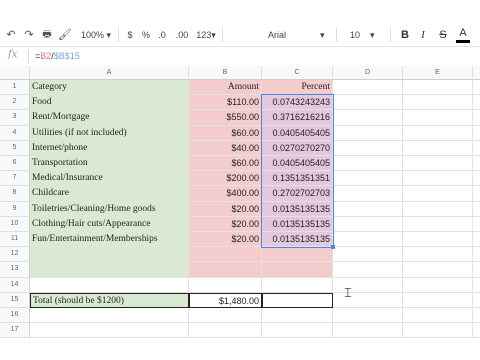 Image resolution: width=480 pixels, height=360 pixels. I want to click on amount-cell: $40.00, so click(225, 148).